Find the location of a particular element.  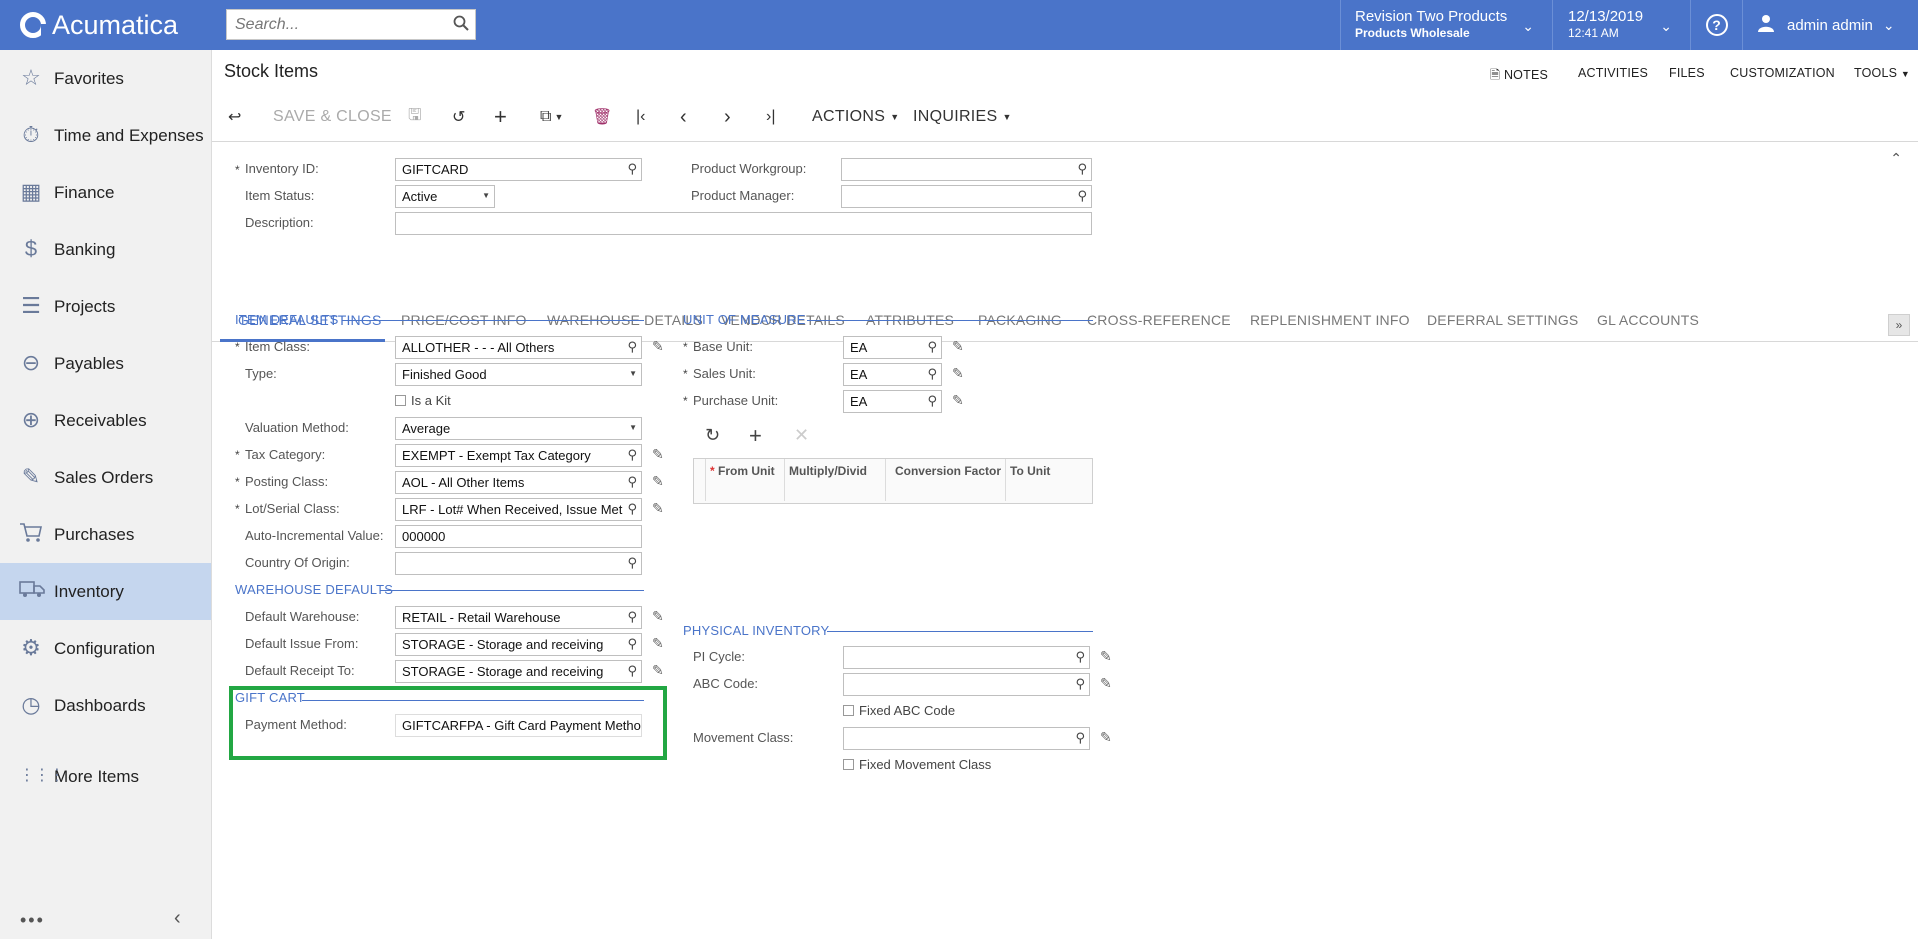

tab-gl-accounts: GL ACCOUNTS is located at coordinates (1648, 320).